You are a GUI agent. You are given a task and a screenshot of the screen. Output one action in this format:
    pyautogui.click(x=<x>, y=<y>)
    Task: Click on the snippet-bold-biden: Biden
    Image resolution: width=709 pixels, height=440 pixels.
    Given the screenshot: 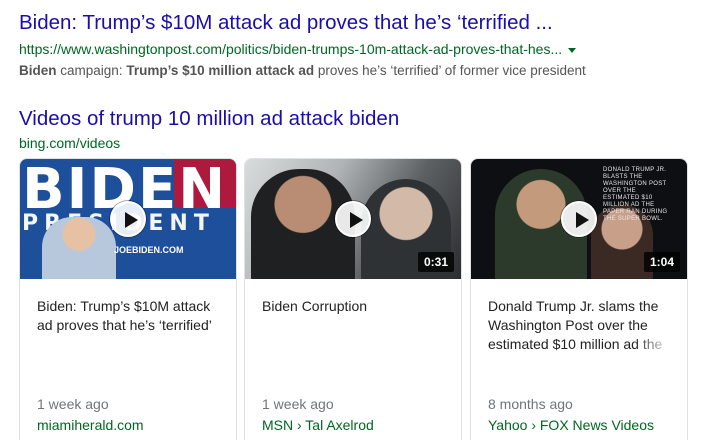 What is the action you would take?
    pyautogui.click(x=38, y=70)
    